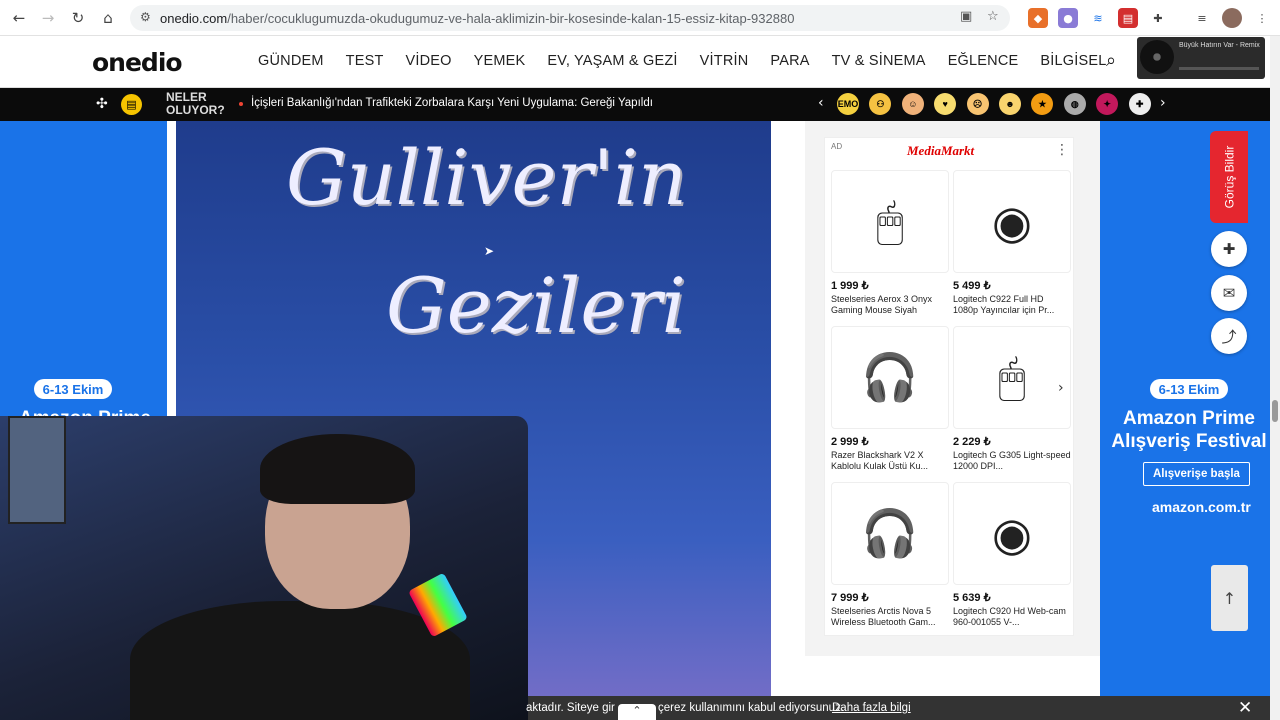 The height and width of the screenshot is (720, 1280). What do you see at coordinates (1111, 60) in the screenshot?
I see `search-icon: ⌕` at bounding box center [1111, 60].